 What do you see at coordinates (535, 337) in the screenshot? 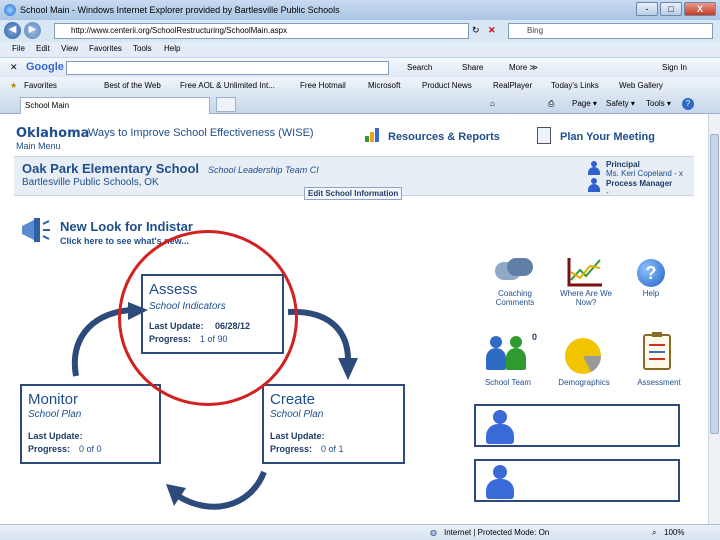
I see `school-team-count: 0` at bounding box center [535, 337].